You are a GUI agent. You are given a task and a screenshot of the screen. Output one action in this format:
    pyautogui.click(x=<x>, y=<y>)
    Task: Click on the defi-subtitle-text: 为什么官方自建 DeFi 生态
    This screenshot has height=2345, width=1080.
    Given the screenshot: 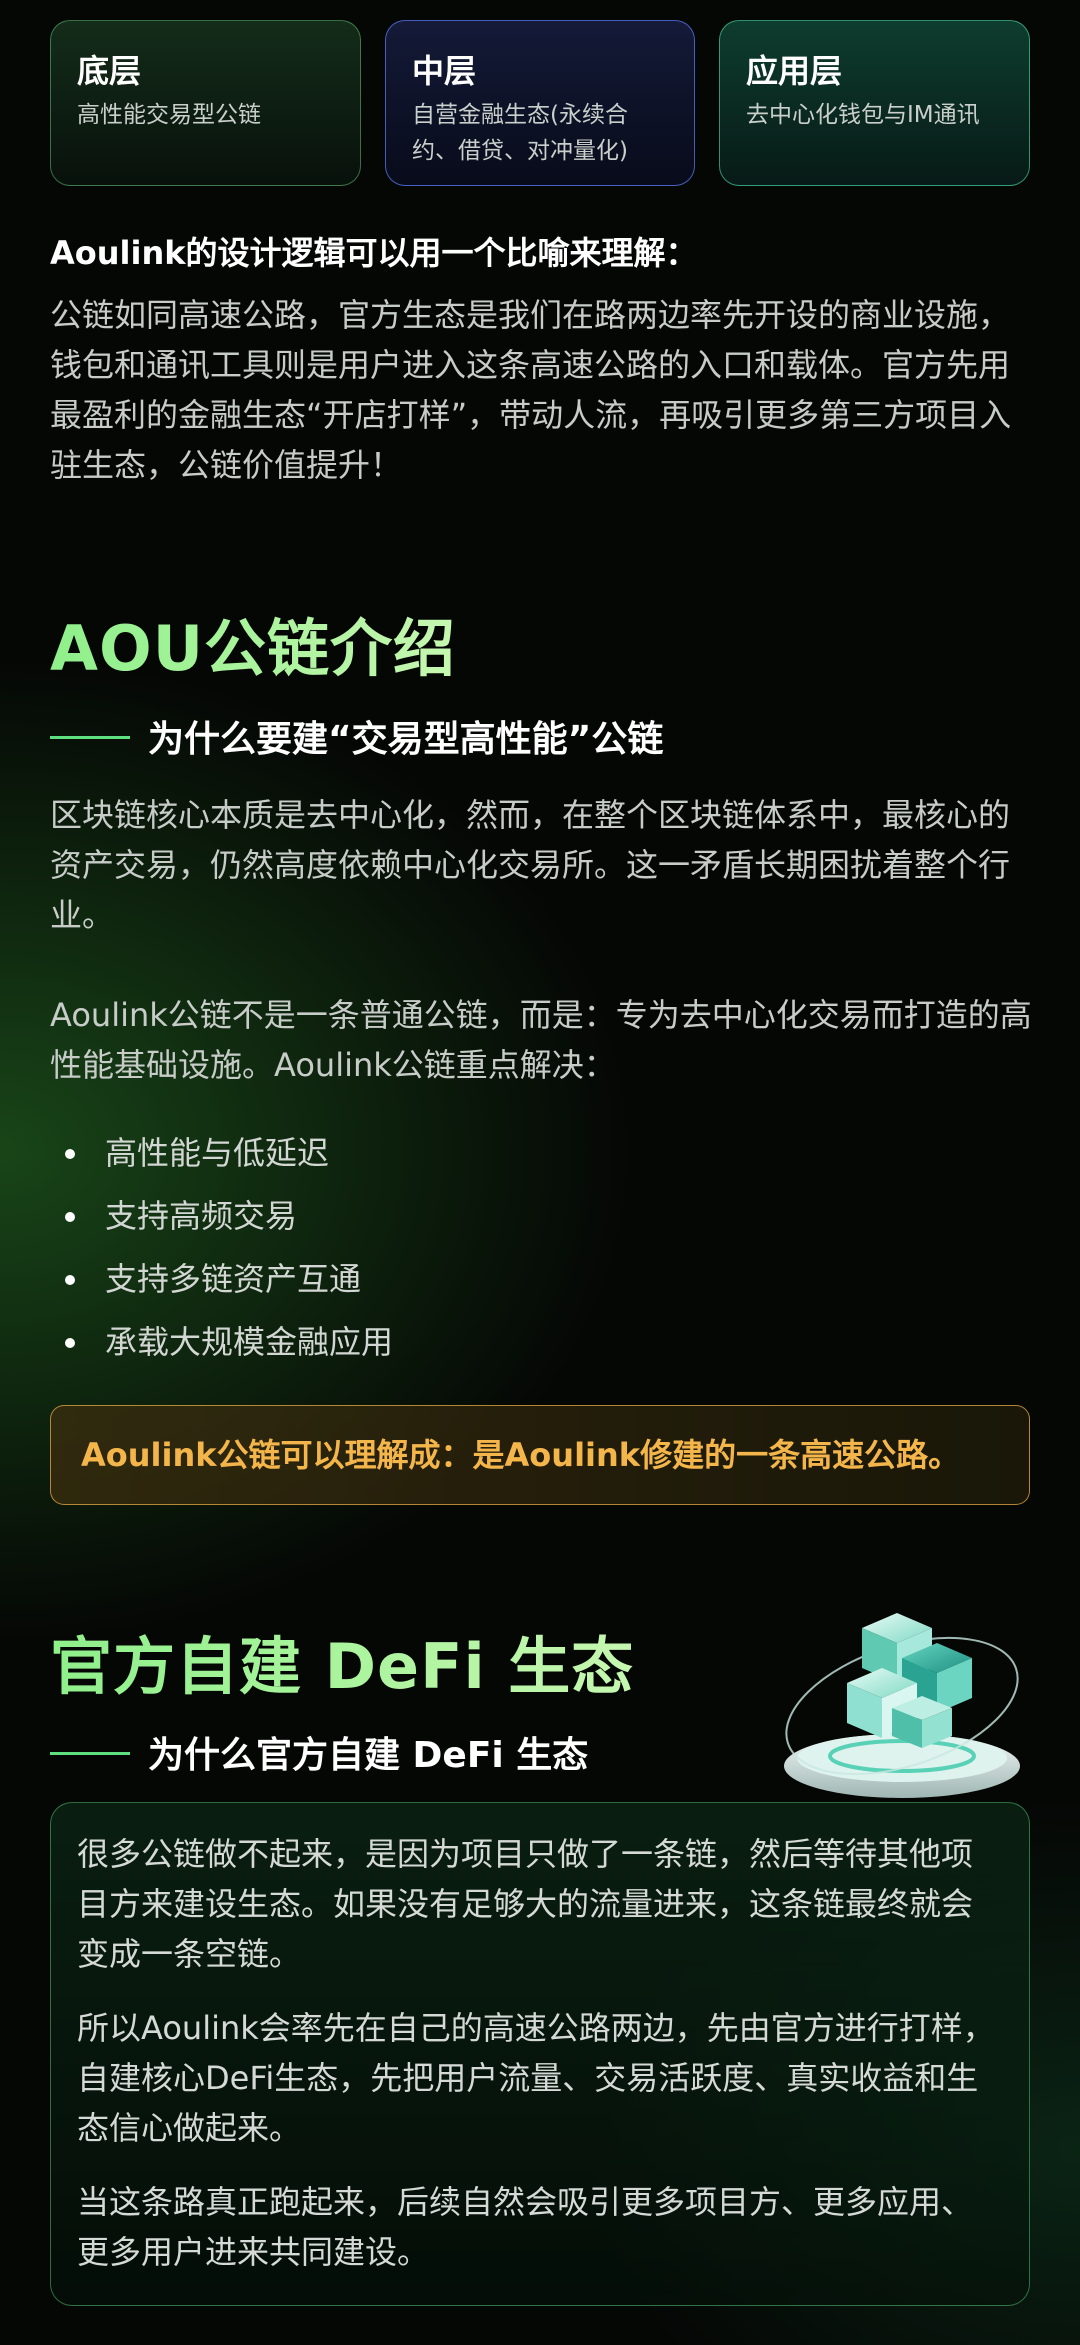 What is the action you would take?
    pyautogui.click(x=368, y=1755)
    